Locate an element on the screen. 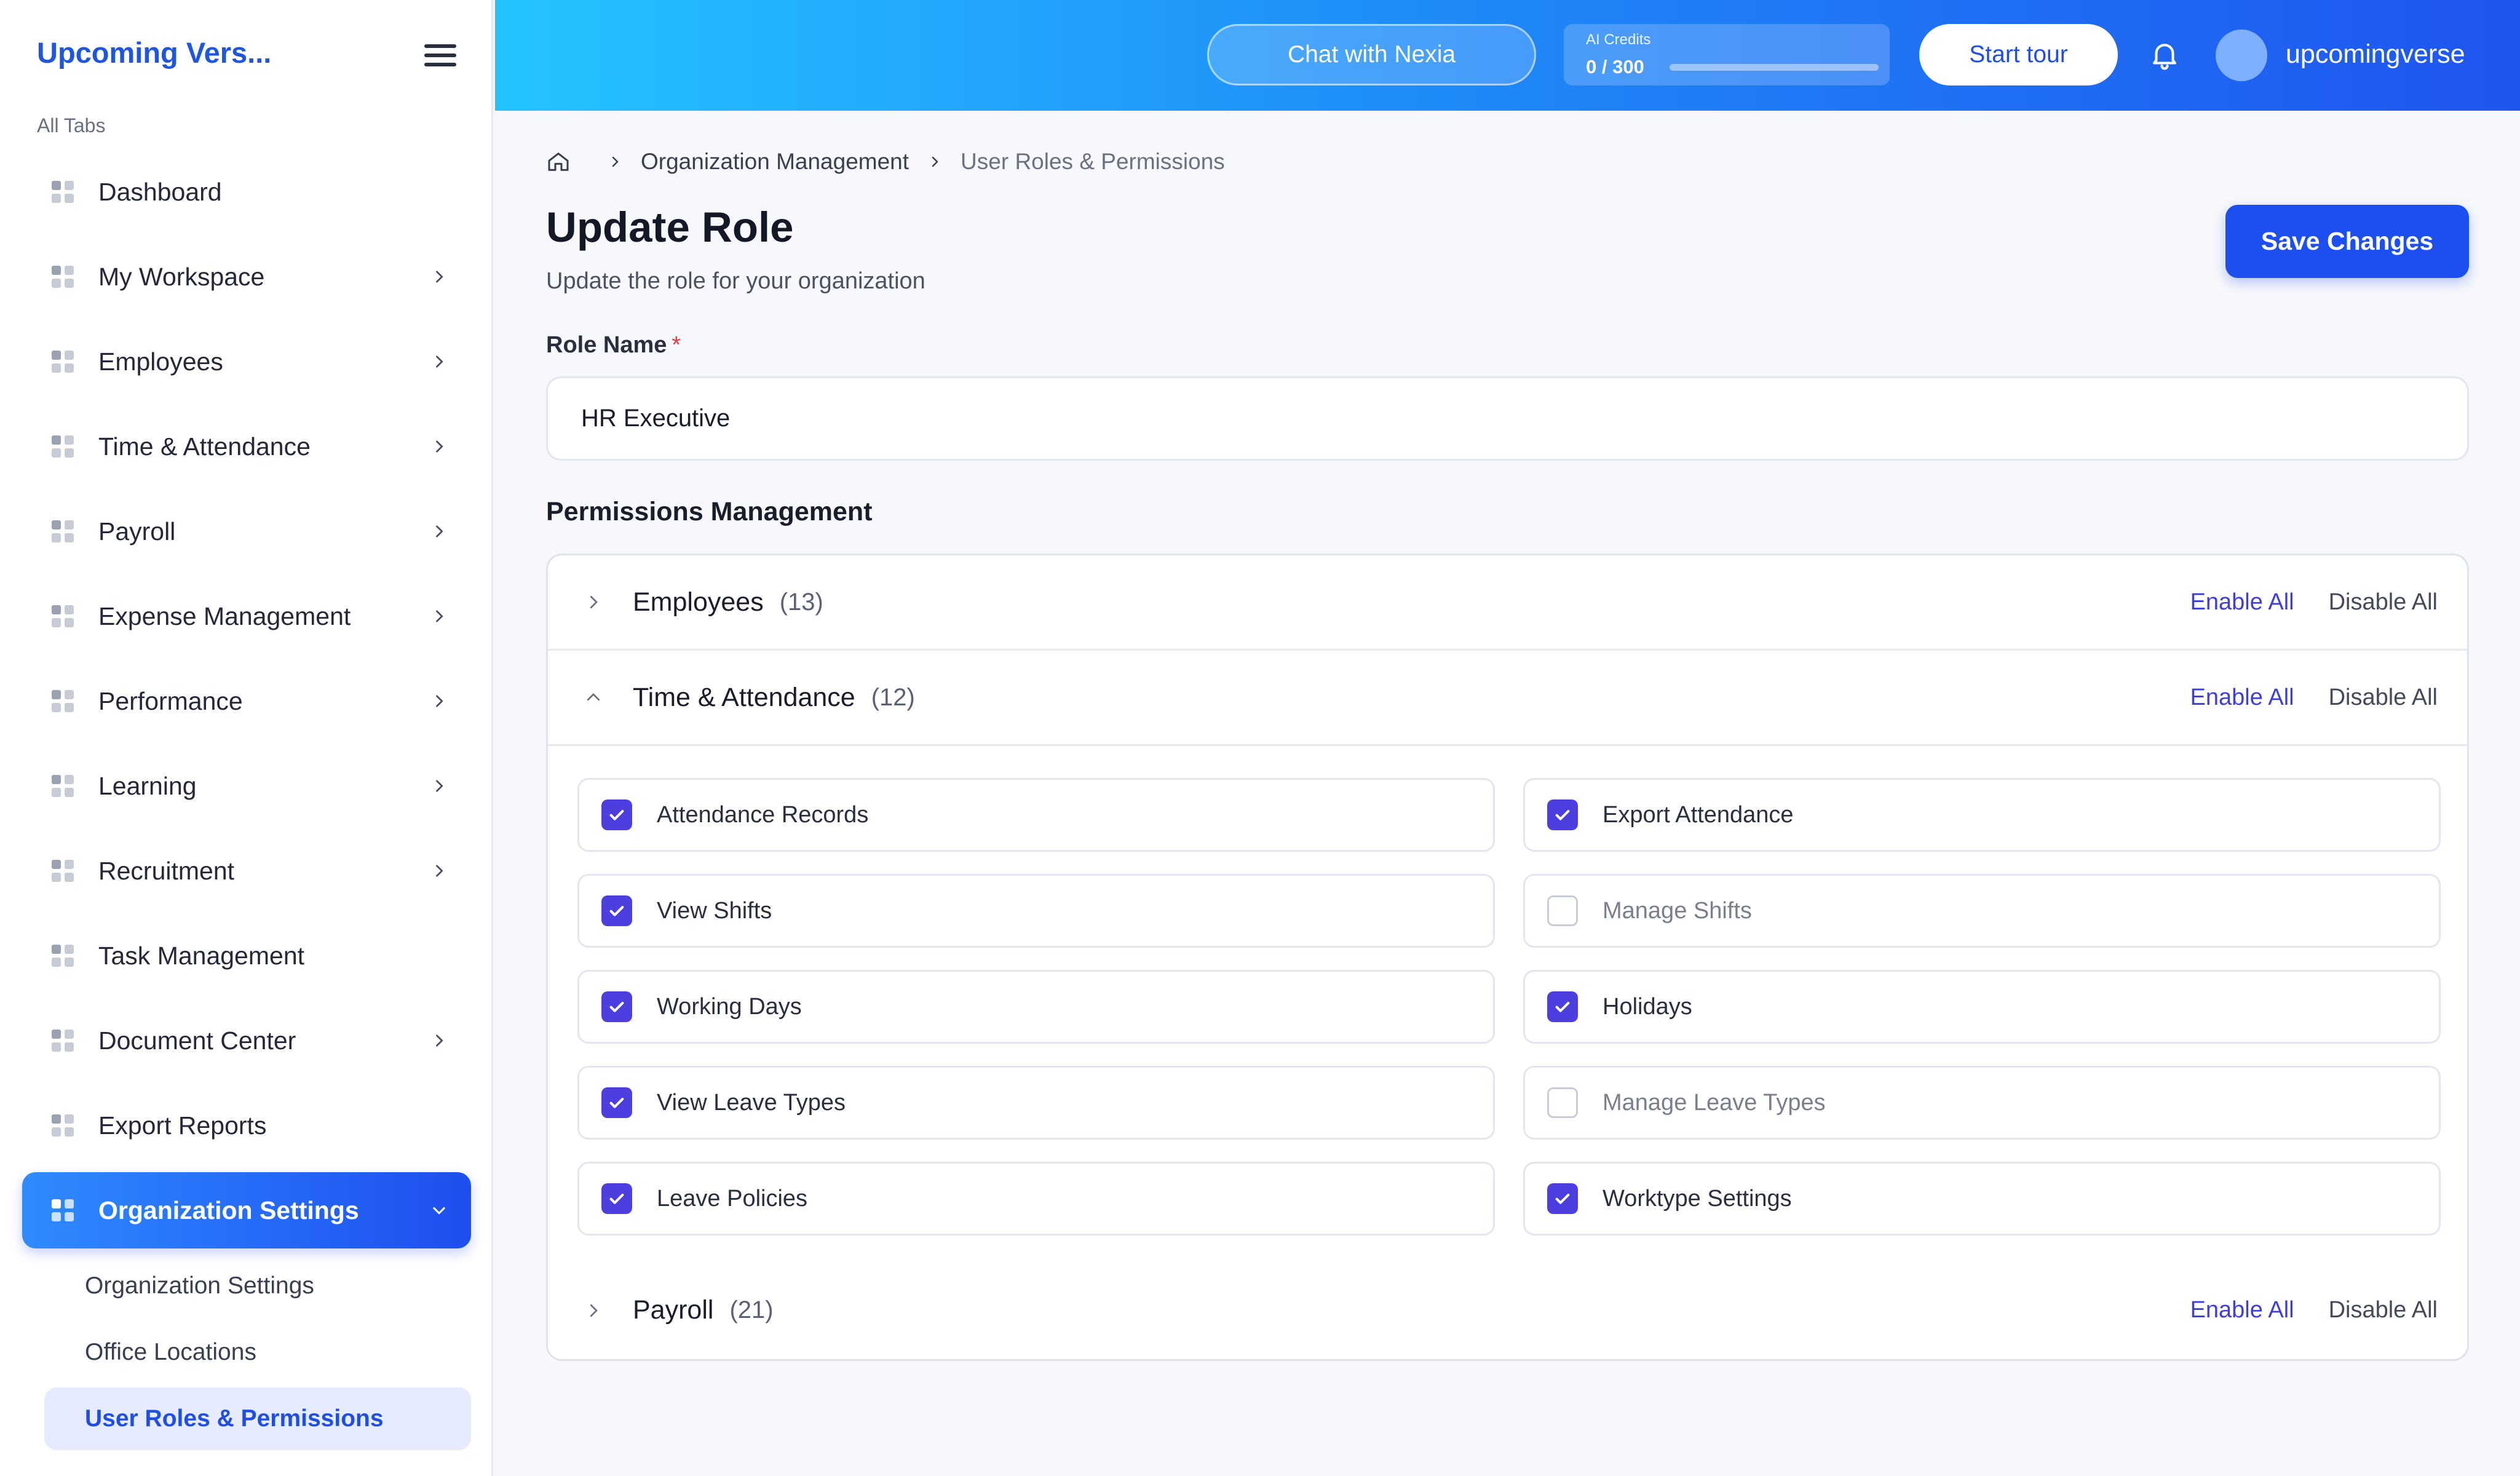 The width and height of the screenshot is (2520, 1476). all-tabs-label: All Tabs is located at coordinates (71, 125).